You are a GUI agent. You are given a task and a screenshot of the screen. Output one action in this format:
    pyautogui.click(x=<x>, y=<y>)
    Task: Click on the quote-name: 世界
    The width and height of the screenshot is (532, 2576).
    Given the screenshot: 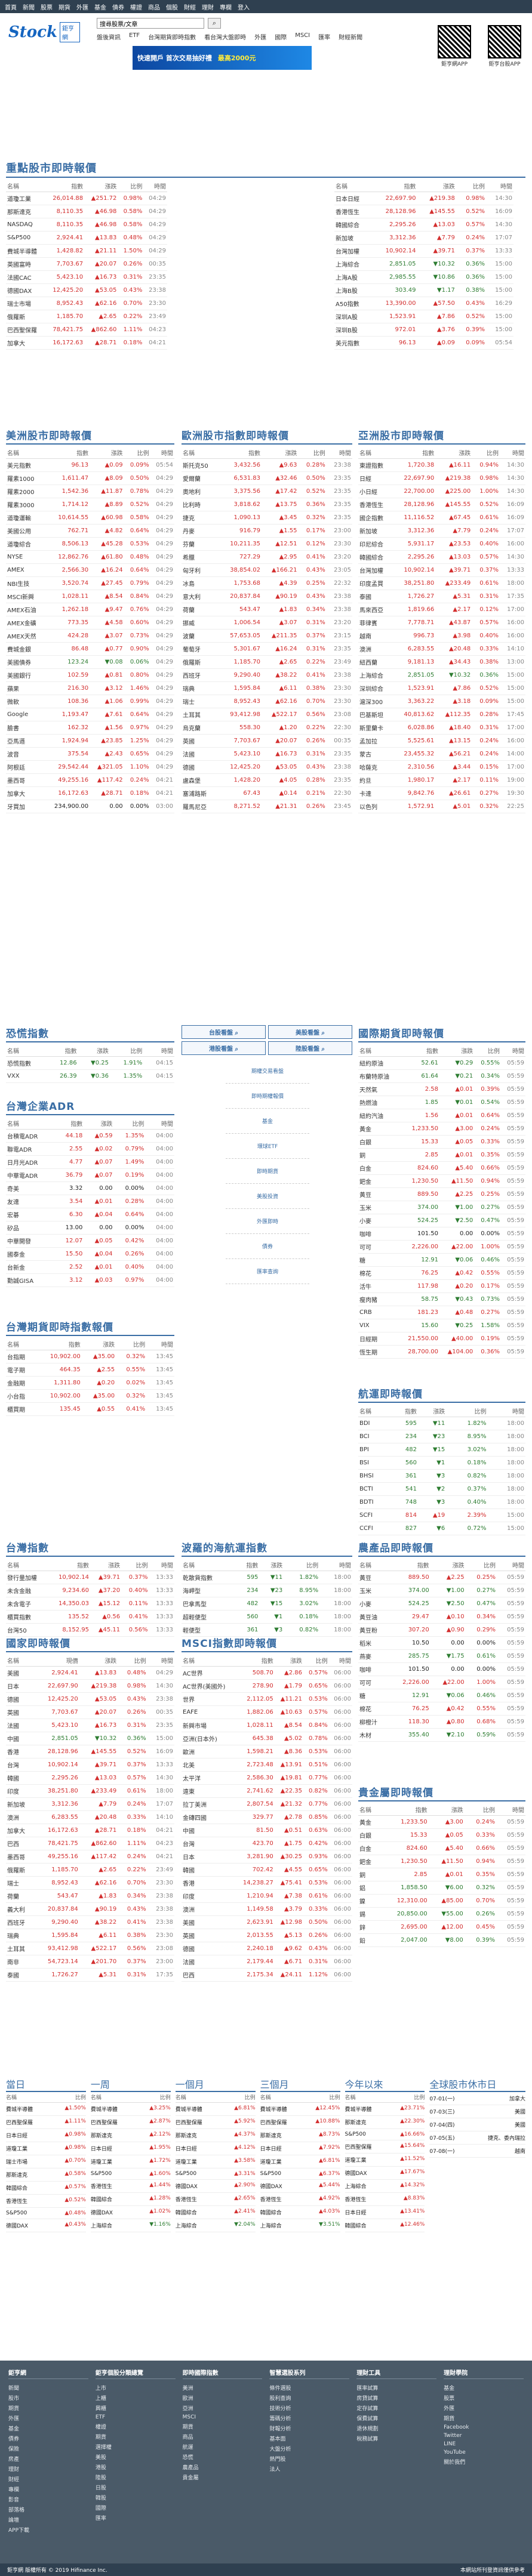 What is the action you would take?
    pyautogui.click(x=209, y=1699)
    